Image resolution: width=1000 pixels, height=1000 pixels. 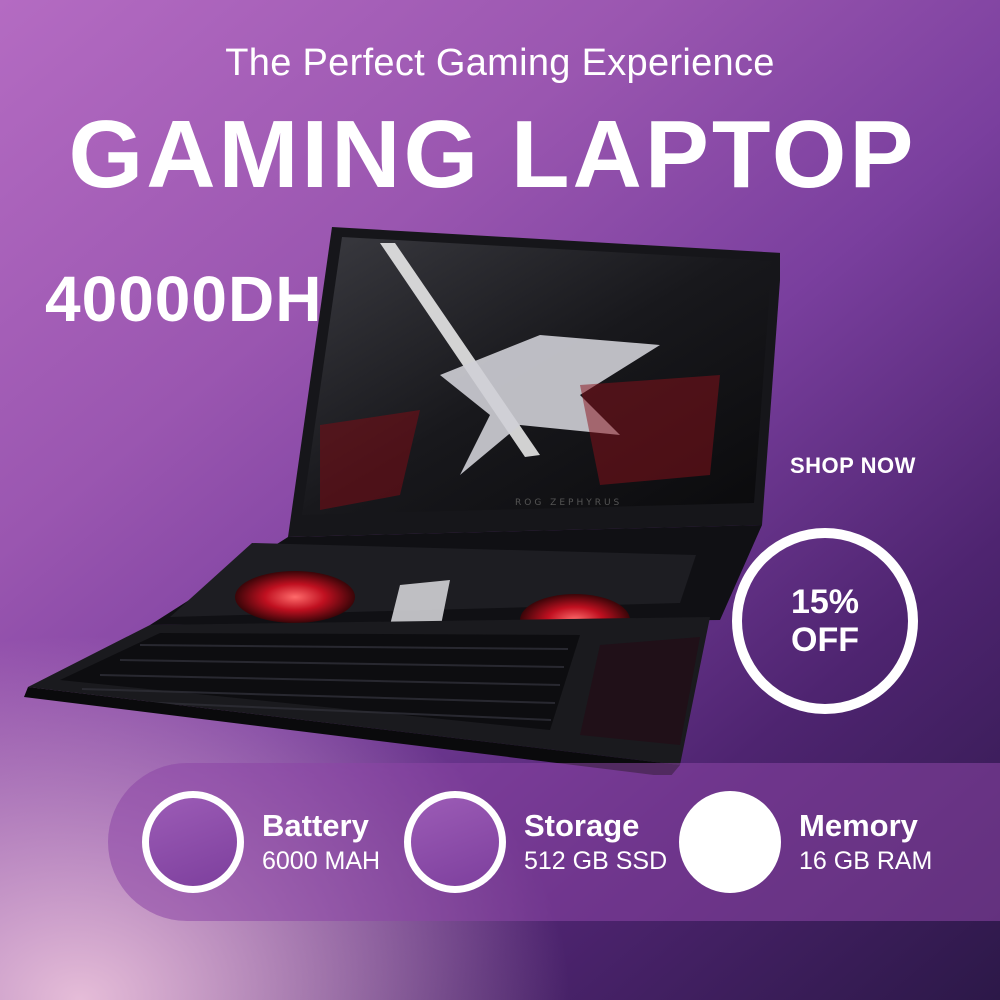 I want to click on battery-icon, so click(x=193, y=842).